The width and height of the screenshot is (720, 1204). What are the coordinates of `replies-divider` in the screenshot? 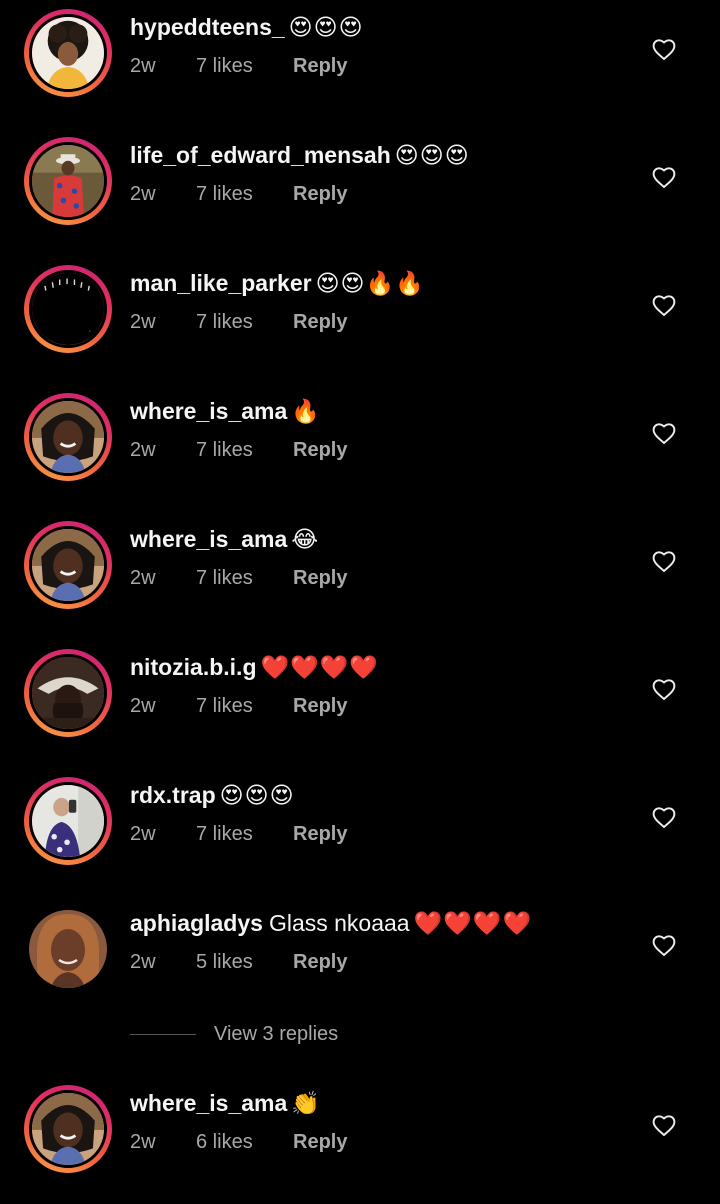 It's located at (163, 1034).